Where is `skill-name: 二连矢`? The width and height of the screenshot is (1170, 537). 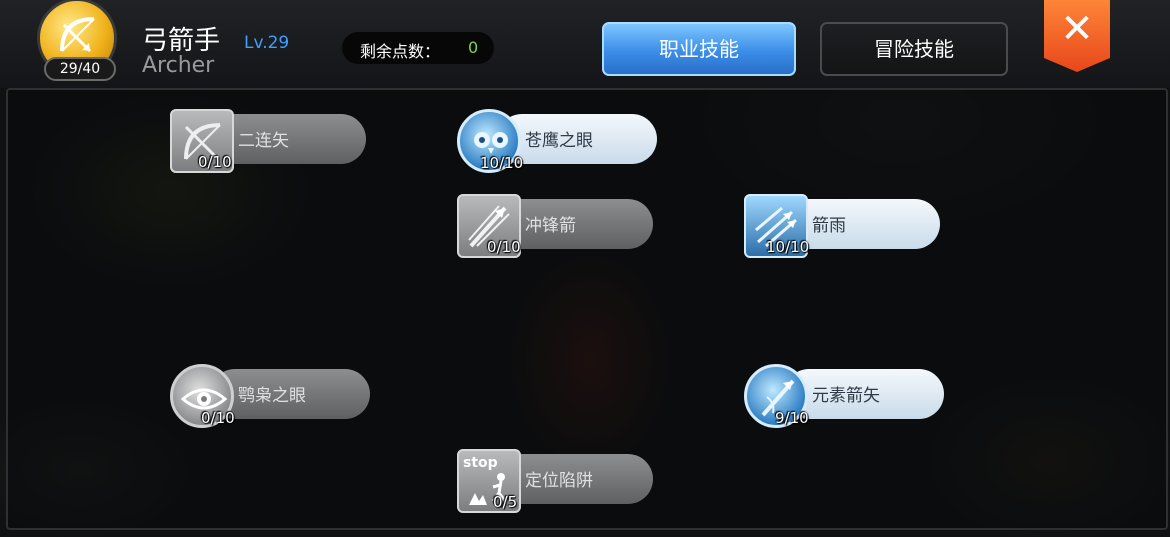 skill-name: 二连矢 is located at coordinates (263, 141).